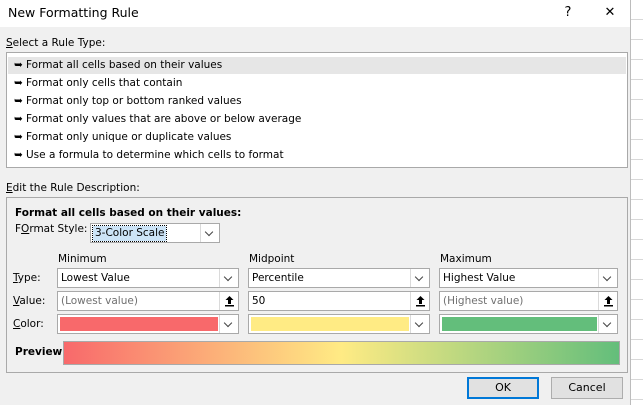  Describe the element at coordinates (317, 83) in the screenshot. I see `rule-item-cells-contain: ➥ Format only cells that contain` at that location.